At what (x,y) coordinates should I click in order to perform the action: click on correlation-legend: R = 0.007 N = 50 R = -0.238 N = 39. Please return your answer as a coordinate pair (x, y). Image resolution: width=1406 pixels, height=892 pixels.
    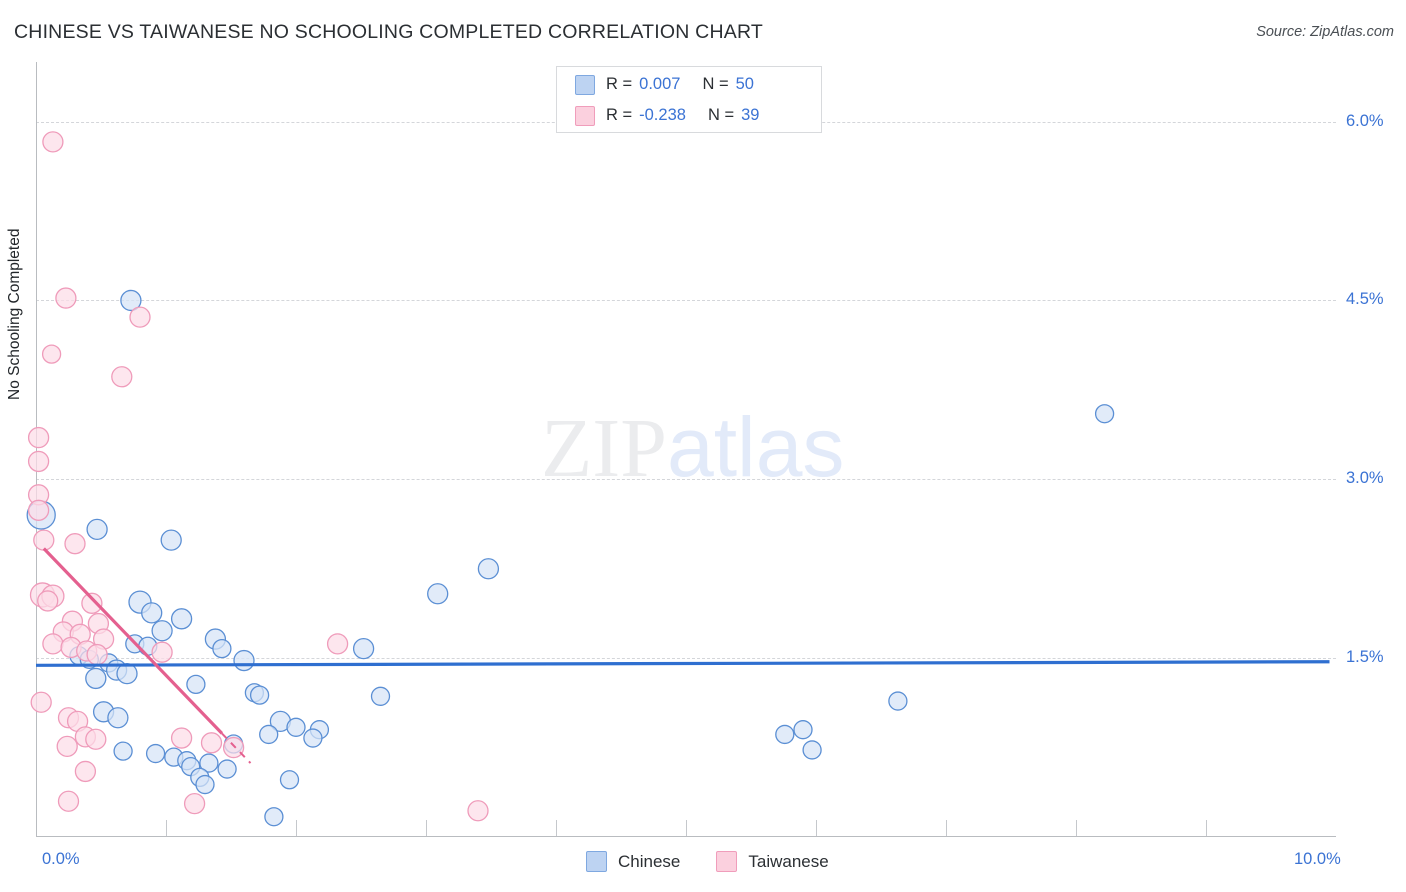
    Looking at the image, I should click on (689, 99).